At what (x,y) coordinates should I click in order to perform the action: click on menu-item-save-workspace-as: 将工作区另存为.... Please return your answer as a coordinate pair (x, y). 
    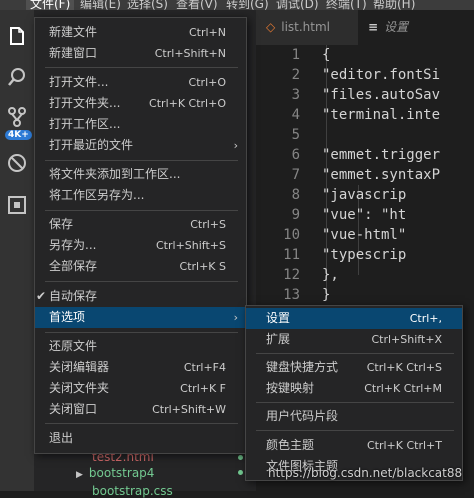
    Looking at the image, I should click on (140, 195).